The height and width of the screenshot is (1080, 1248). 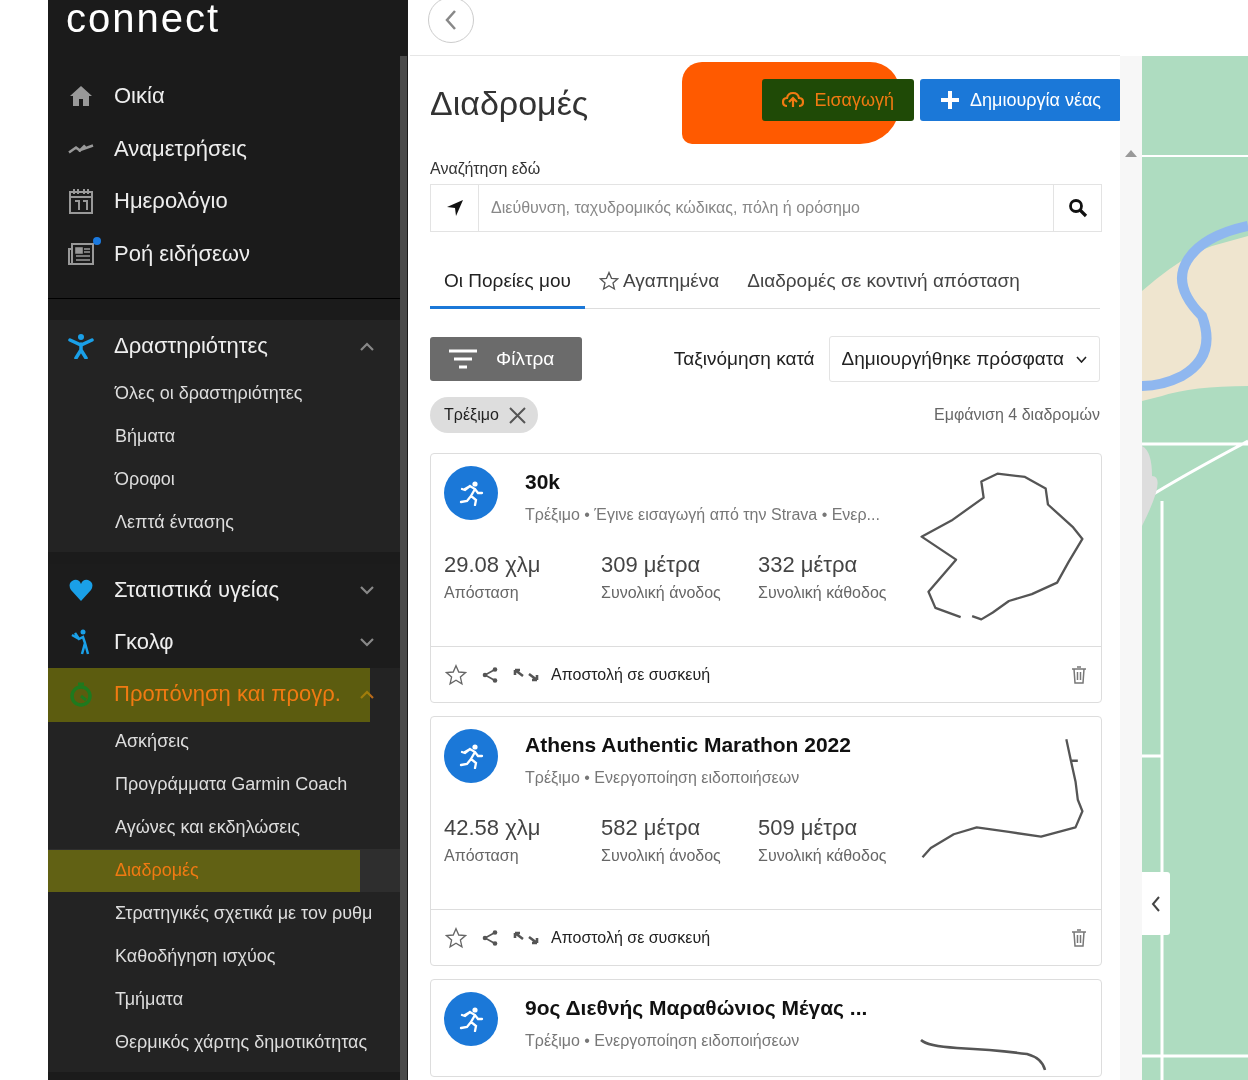 What do you see at coordinates (224, 827) in the screenshot?
I see `nav-subitem: Αγώνες και εκδηλώσεις` at bounding box center [224, 827].